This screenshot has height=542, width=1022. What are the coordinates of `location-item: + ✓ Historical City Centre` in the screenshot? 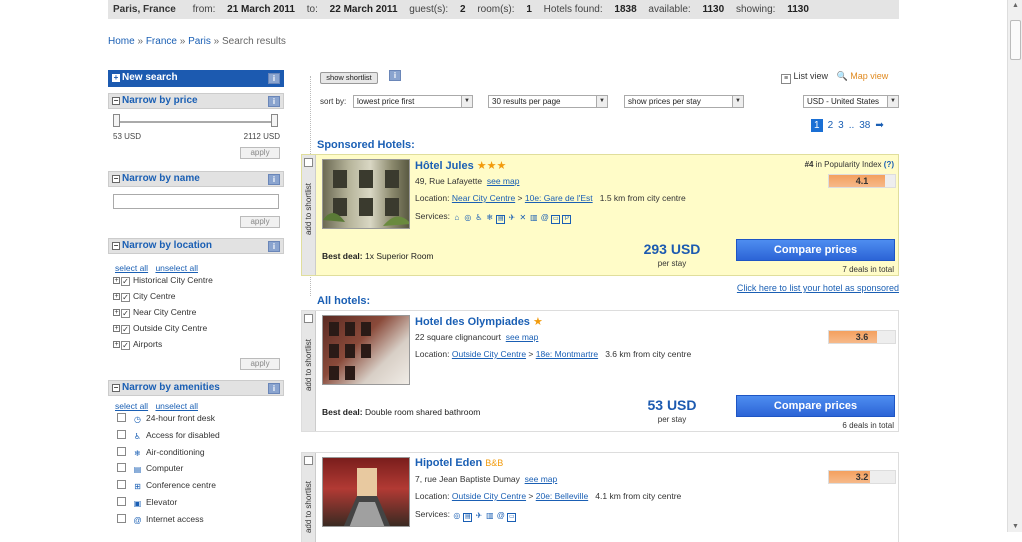 It's located at (163, 281).